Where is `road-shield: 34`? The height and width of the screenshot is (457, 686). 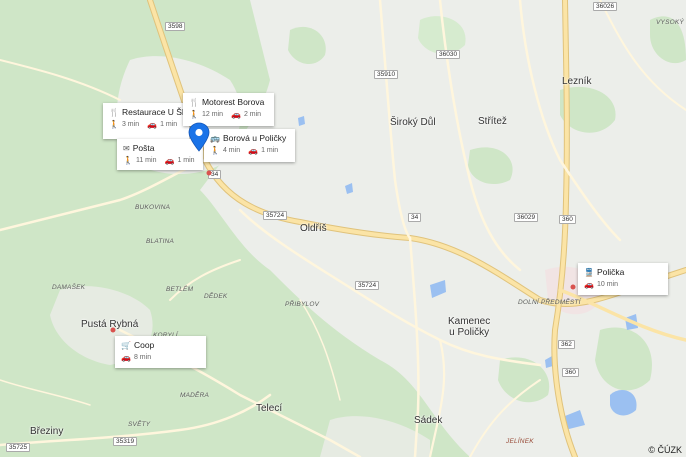 road-shield: 34 is located at coordinates (415, 217).